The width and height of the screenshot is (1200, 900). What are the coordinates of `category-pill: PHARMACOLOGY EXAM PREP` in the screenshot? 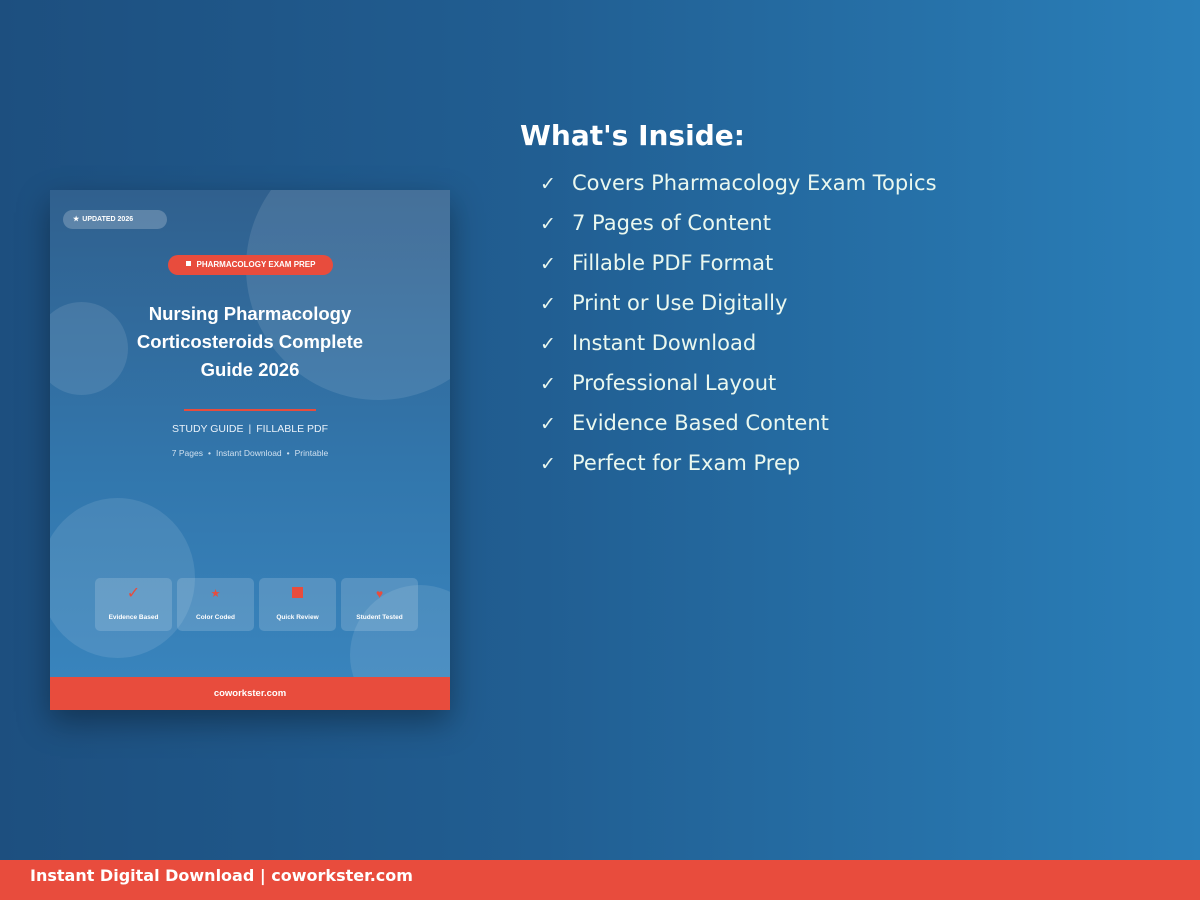 It's located at (250, 265).